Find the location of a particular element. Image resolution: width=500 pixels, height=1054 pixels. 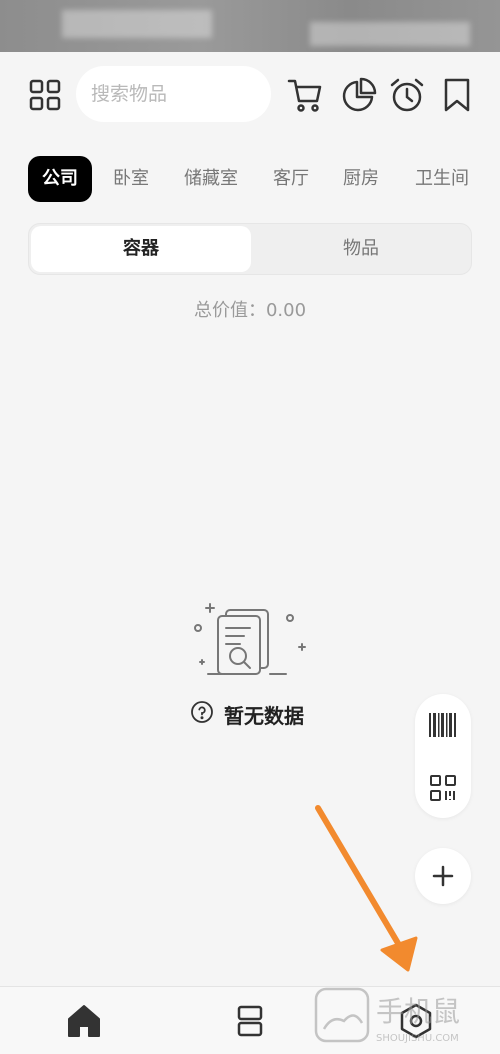

empty-state-text: 暂无数据 is located at coordinates (264, 715).